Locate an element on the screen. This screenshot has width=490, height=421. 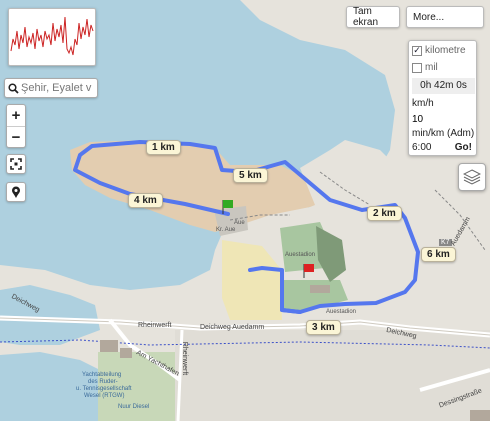
km-option: ✓ kilometre is located at coordinates (439, 50).